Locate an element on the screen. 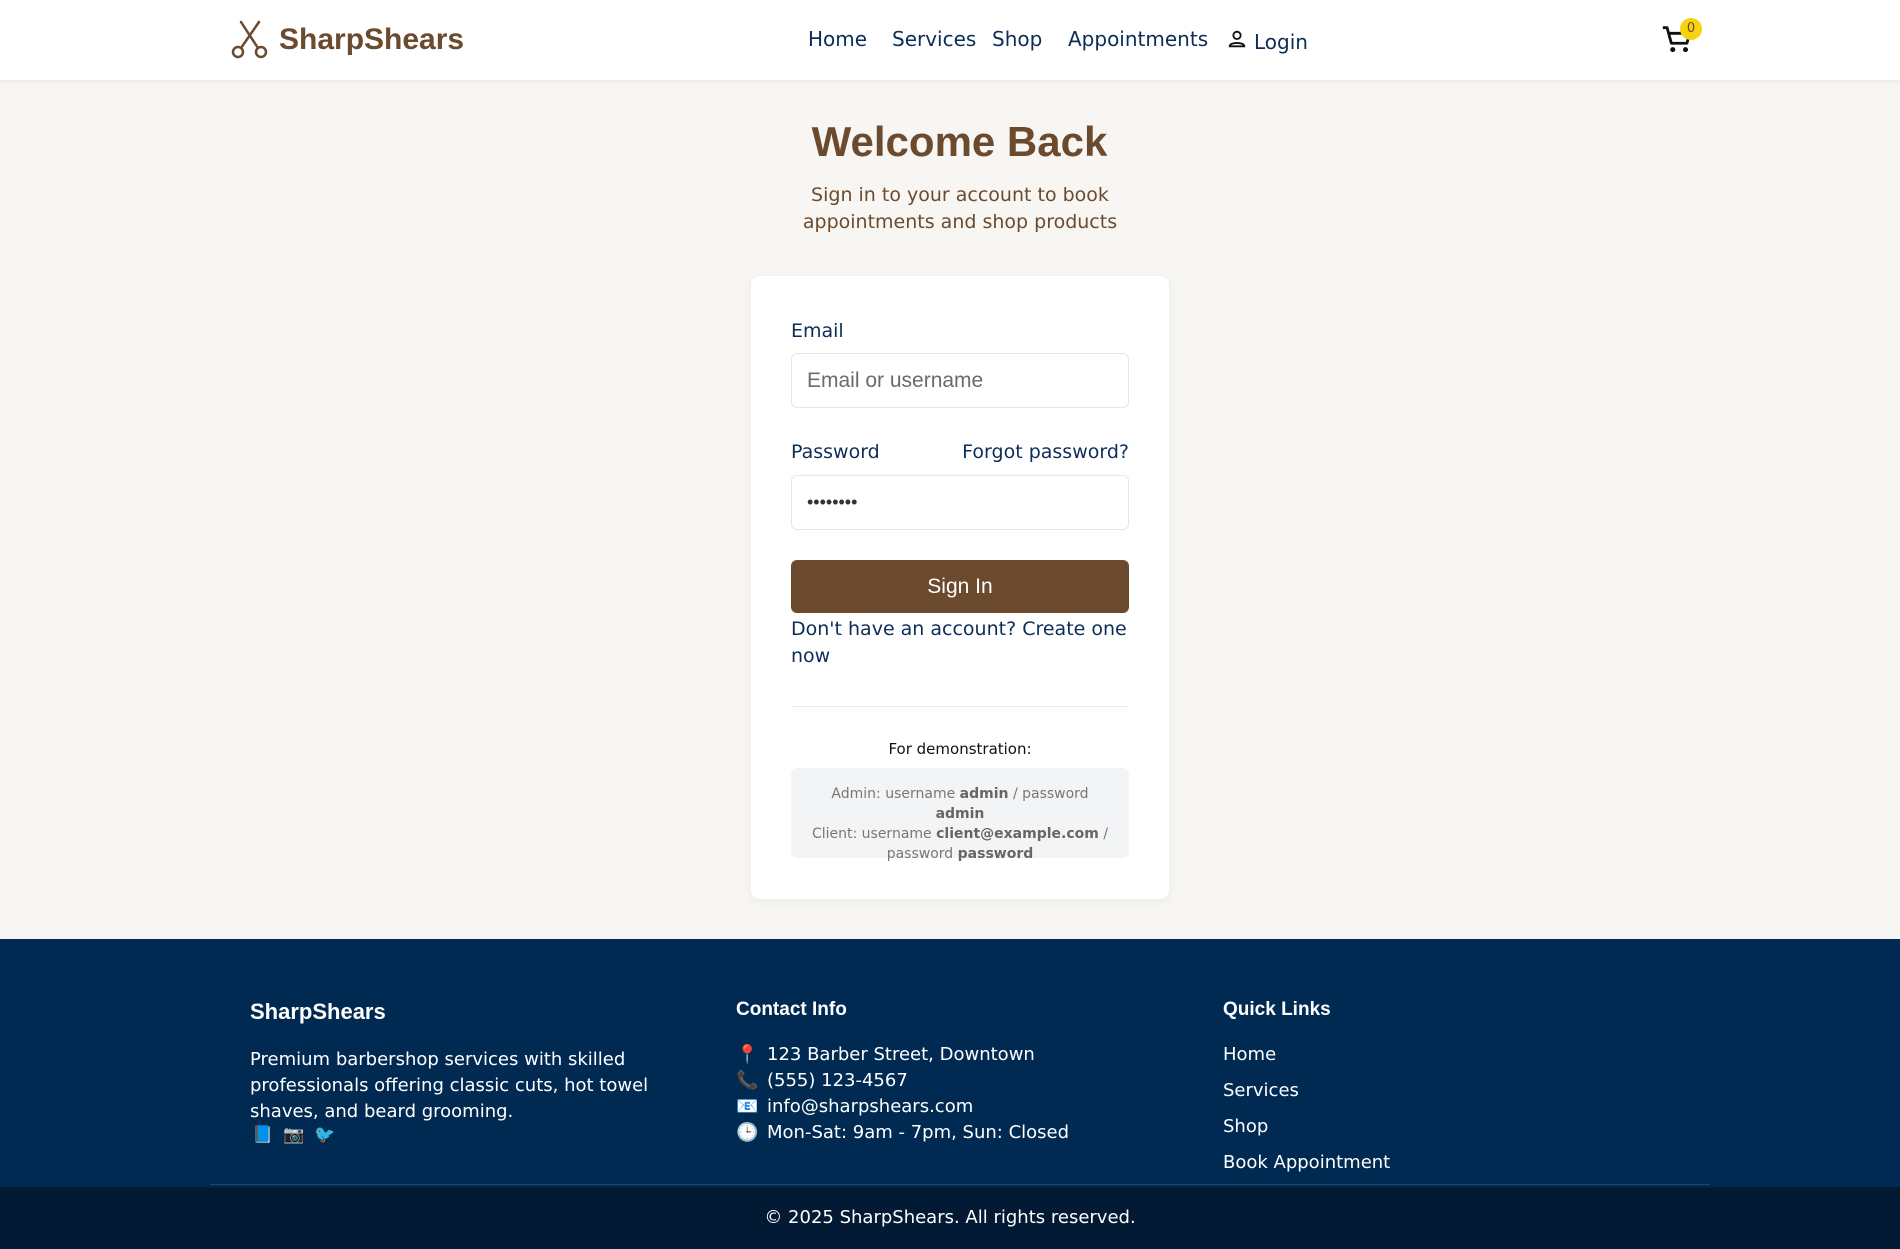  cart-count-badge: 0 is located at coordinates (1691, 29).